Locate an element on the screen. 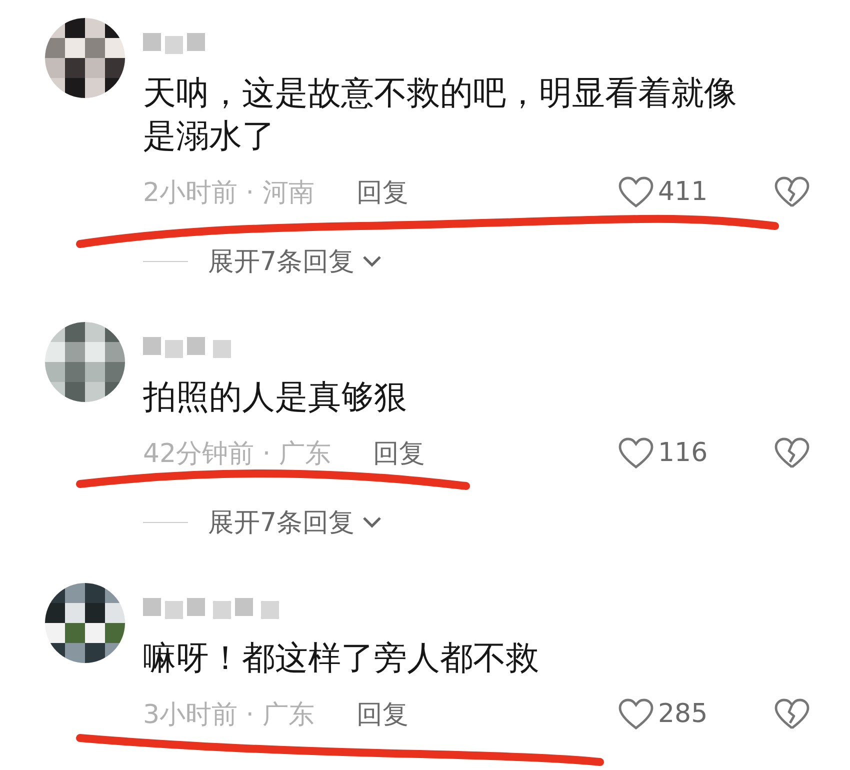  timestamp: 42分钟前 · 广东 is located at coordinates (237, 454).